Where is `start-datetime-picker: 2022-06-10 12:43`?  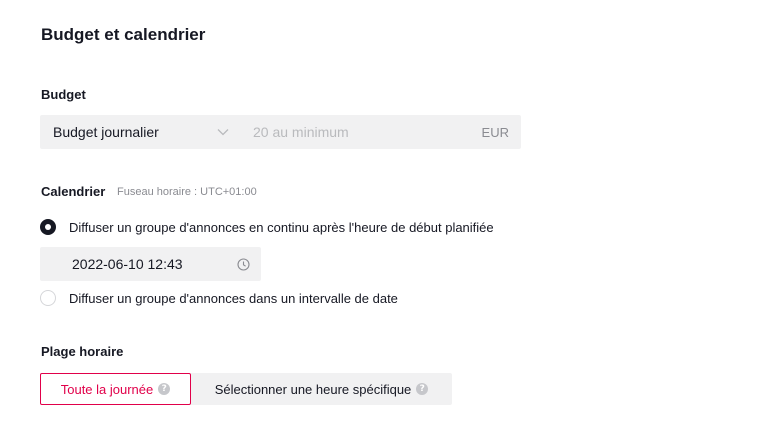 start-datetime-picker: 2022-06-10 12:43 is located at coordinates (150, 264).